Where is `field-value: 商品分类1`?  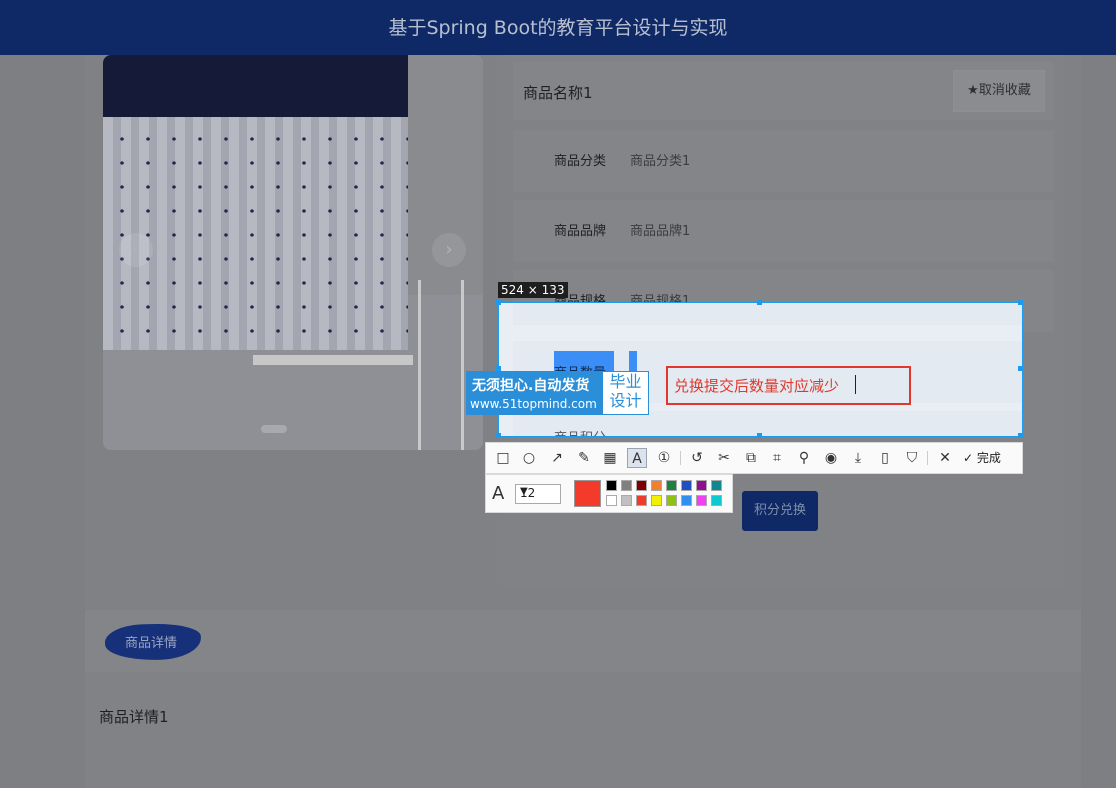 field-value: 商品分类1 is located at coordinates (660, 161).